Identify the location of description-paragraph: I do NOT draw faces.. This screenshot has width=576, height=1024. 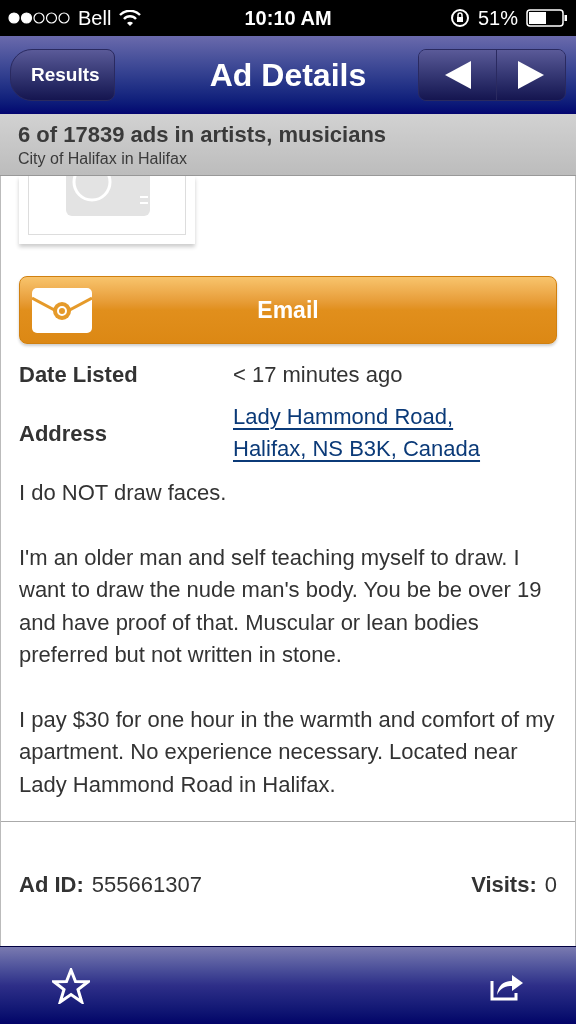
(123, 493).